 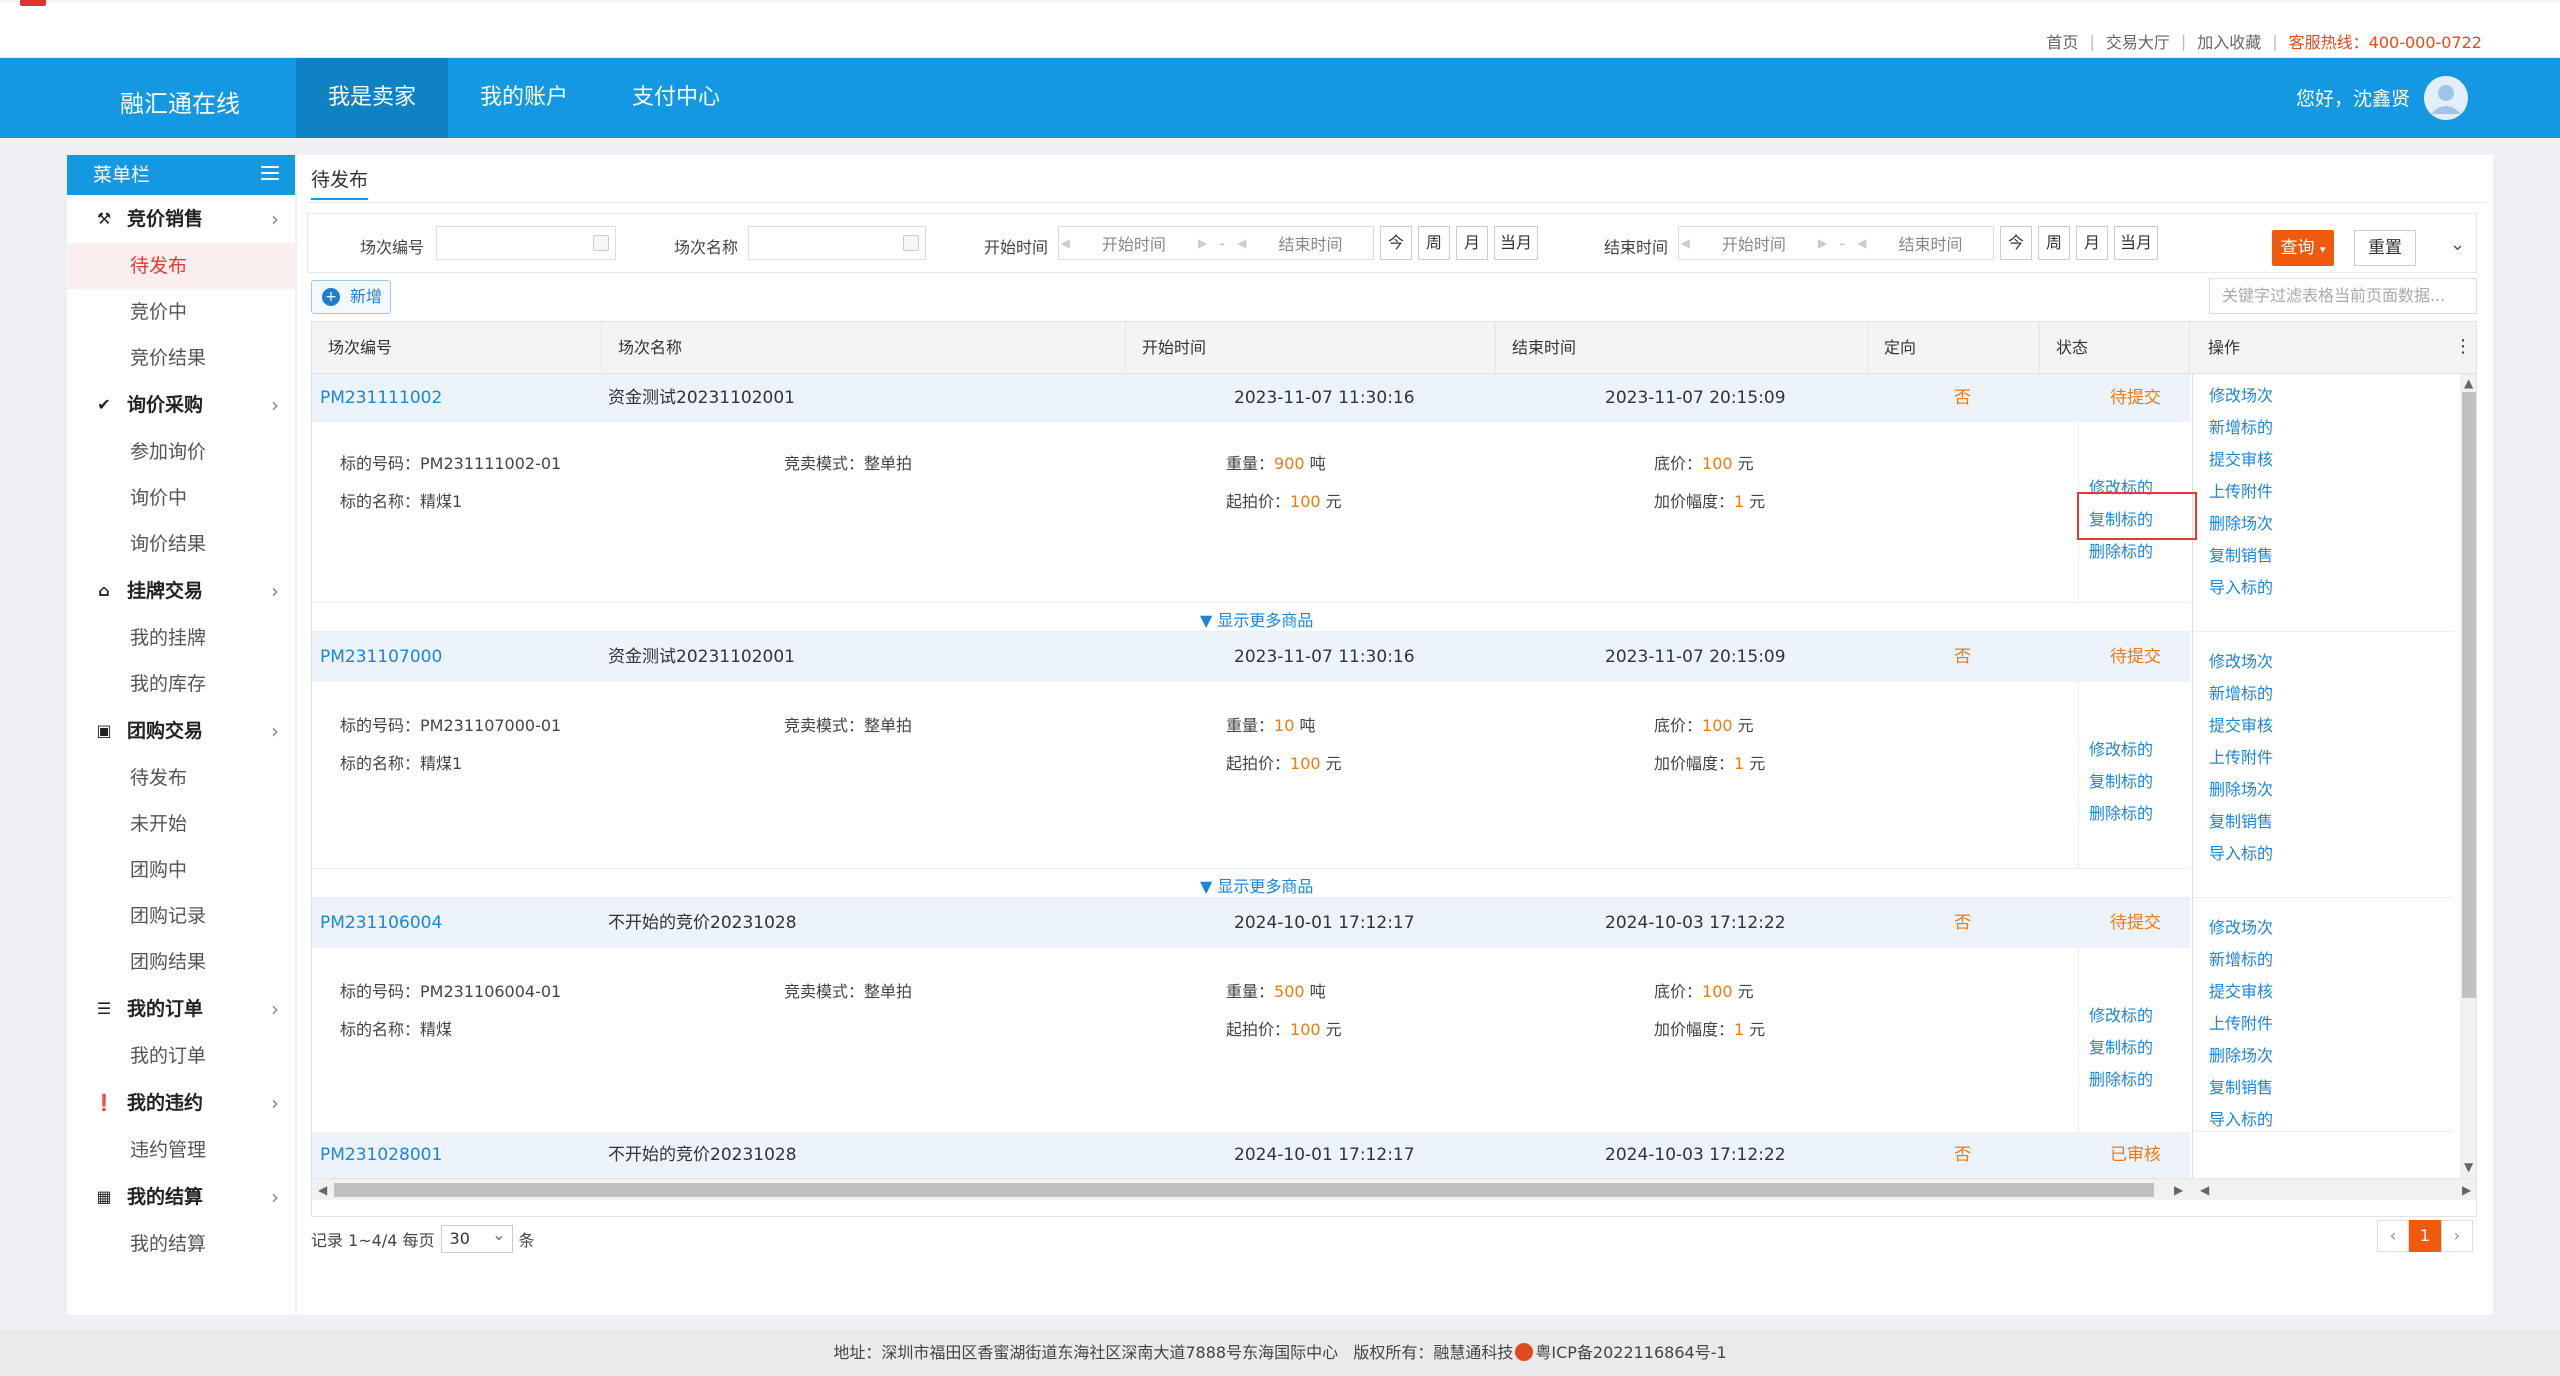 I want to click on home-link: 首页, so click(x=2062, y=41).